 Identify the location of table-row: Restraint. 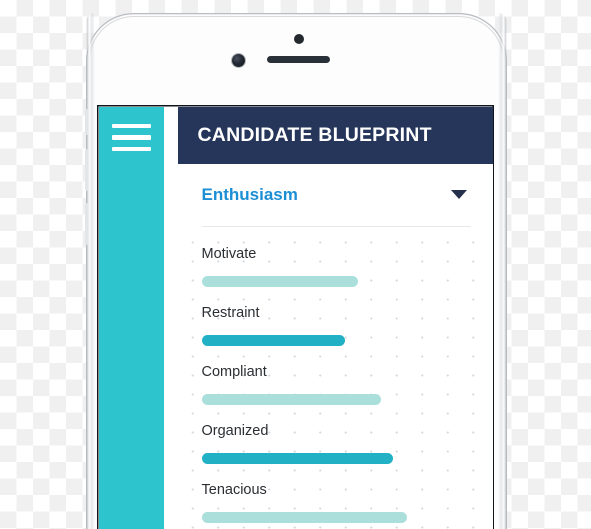
(335, 333).